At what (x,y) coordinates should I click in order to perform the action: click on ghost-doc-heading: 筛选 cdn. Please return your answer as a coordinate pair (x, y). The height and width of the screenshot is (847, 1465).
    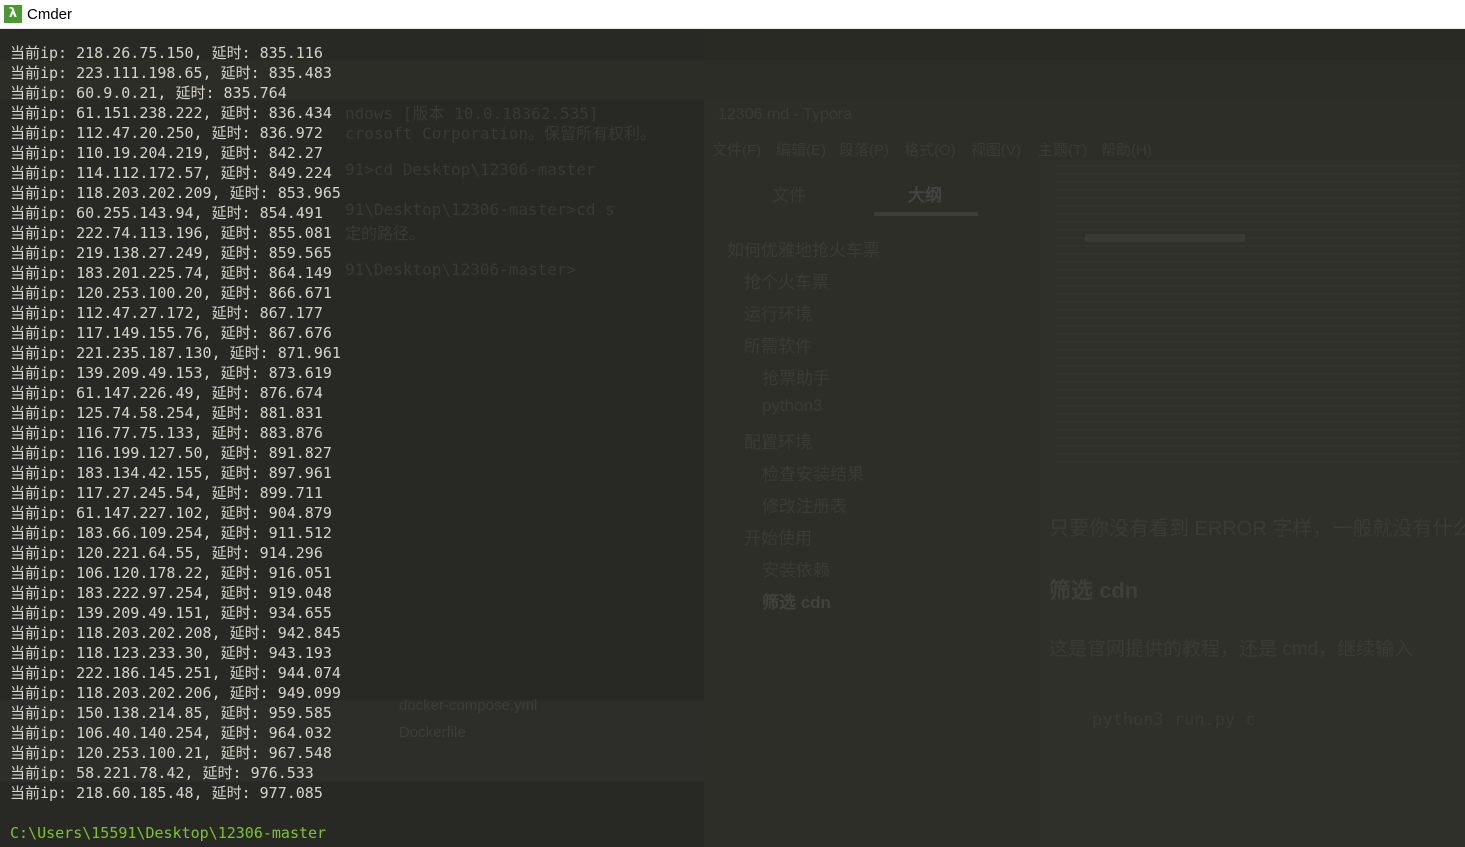
    Looking at the image, I should click on (1094, 590).